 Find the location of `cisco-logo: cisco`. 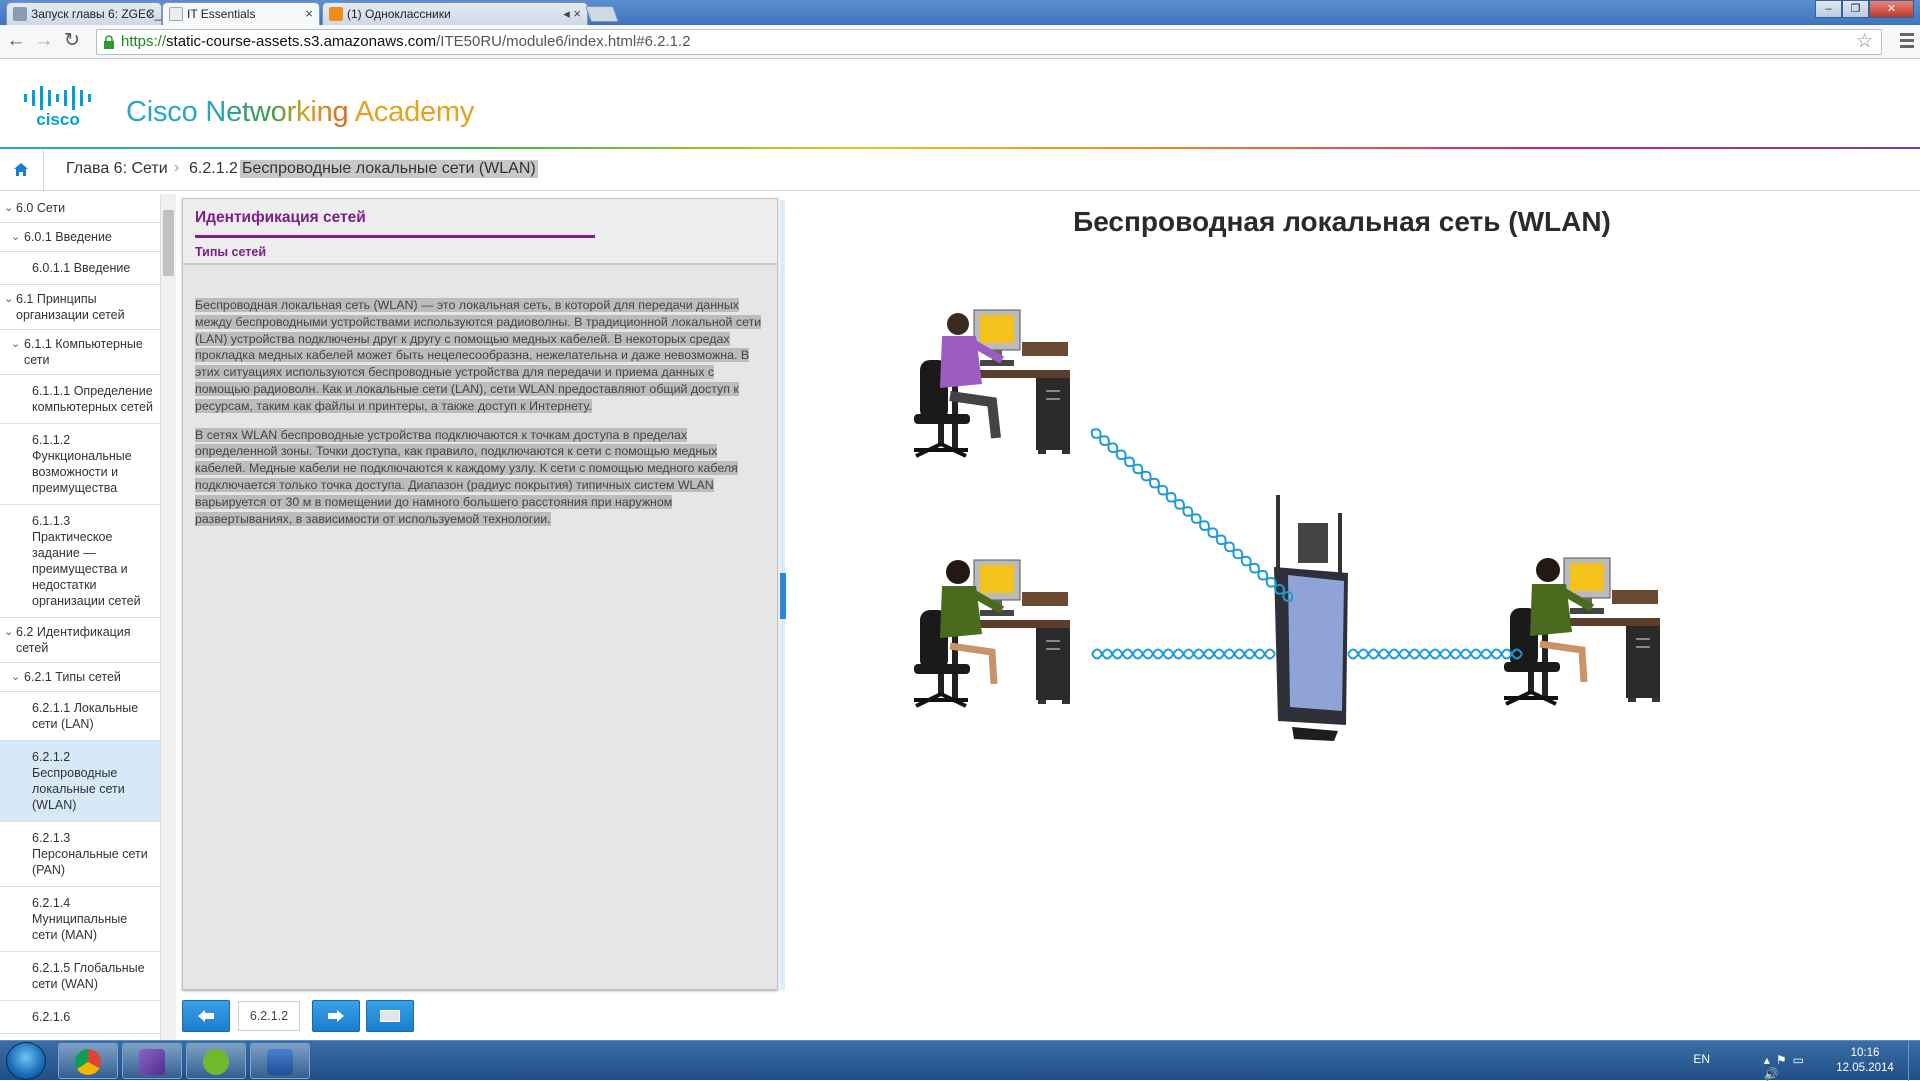

cisco-logo: cisco is located at coordinates (65, 104).